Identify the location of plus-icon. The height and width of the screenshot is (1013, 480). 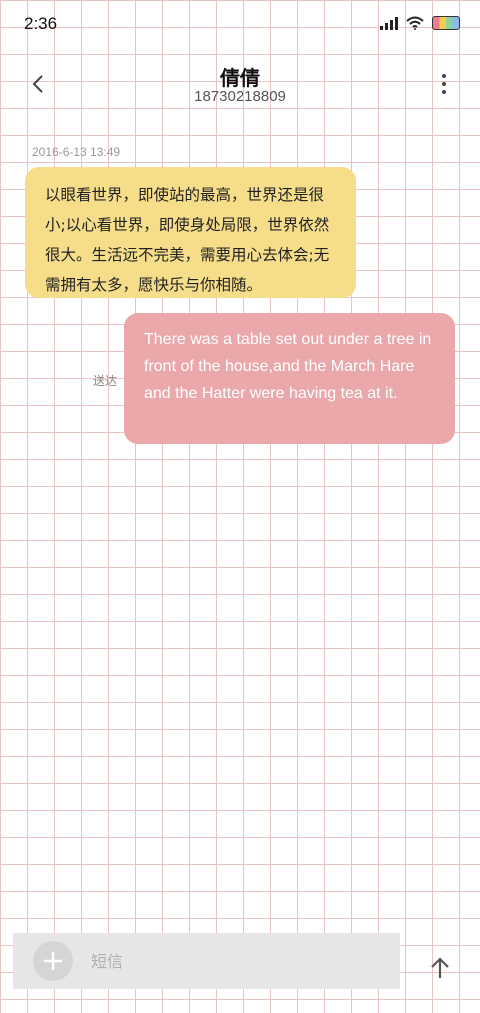
(53, 961).